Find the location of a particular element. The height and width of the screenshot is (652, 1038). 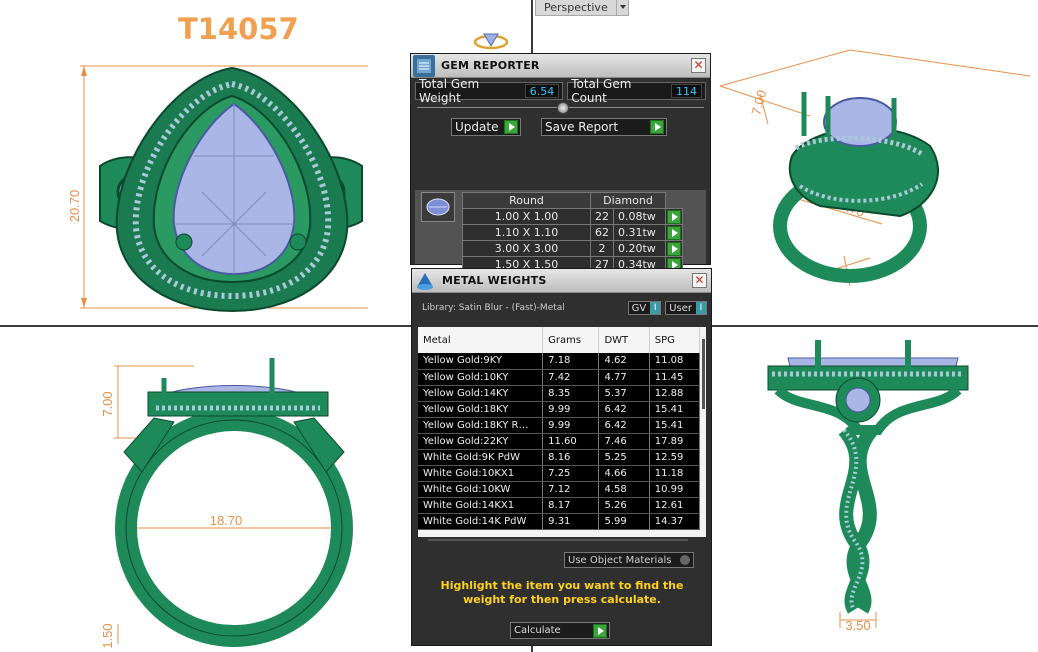

metal-spg: 12.59 is located at coordinates (675, 457).